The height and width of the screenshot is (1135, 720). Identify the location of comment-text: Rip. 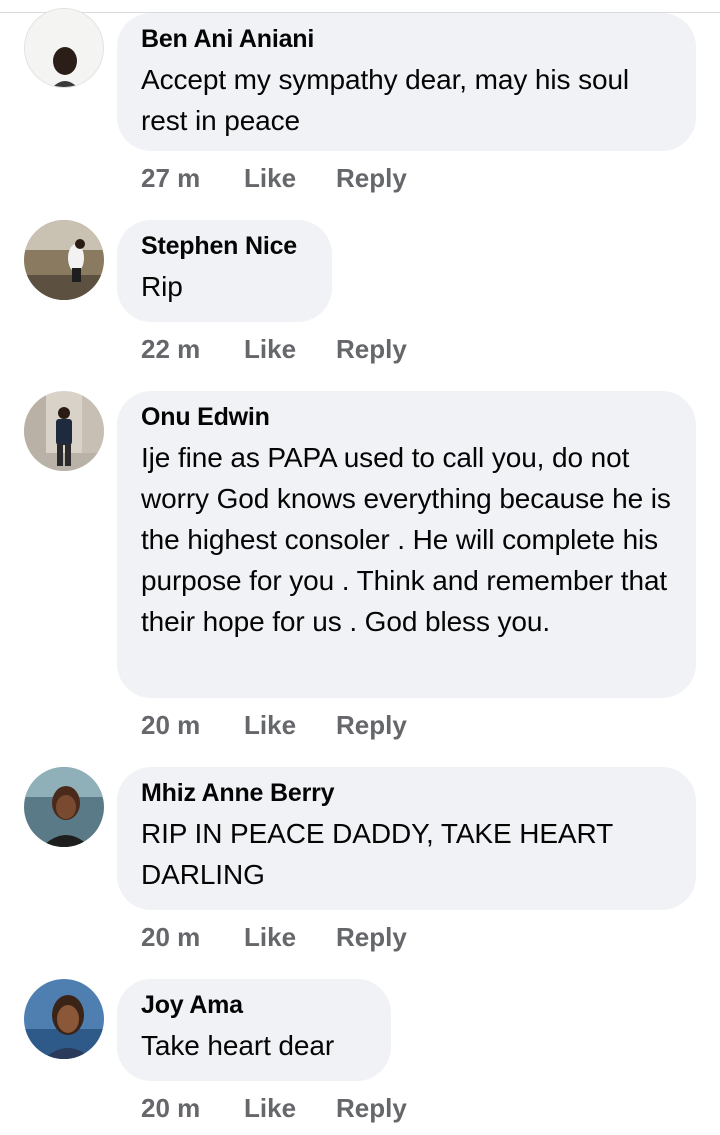
(162, 286).